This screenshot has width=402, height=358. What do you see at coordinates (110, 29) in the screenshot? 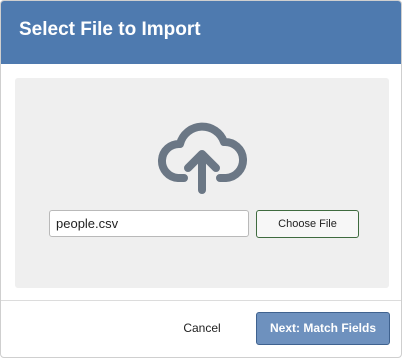
I see `dialog-title: Select File to Import` at bounding box center [110, 29].